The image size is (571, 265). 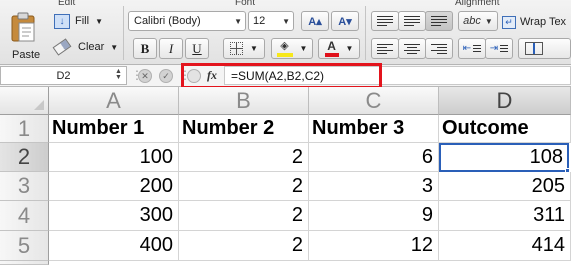 What do you see at coordinates (24, 157) in the screenshot?
I see `row-header-2: 2` at bounding box center [24, 157].